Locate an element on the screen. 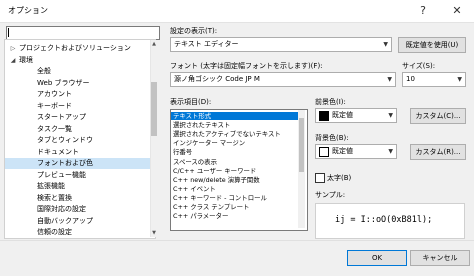  tree-item-label: 全般 is located at coordinates (44, 71).